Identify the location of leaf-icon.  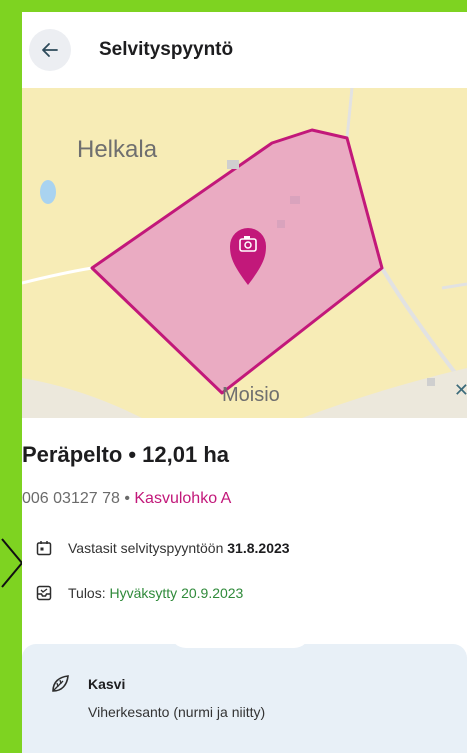
(60, 683).